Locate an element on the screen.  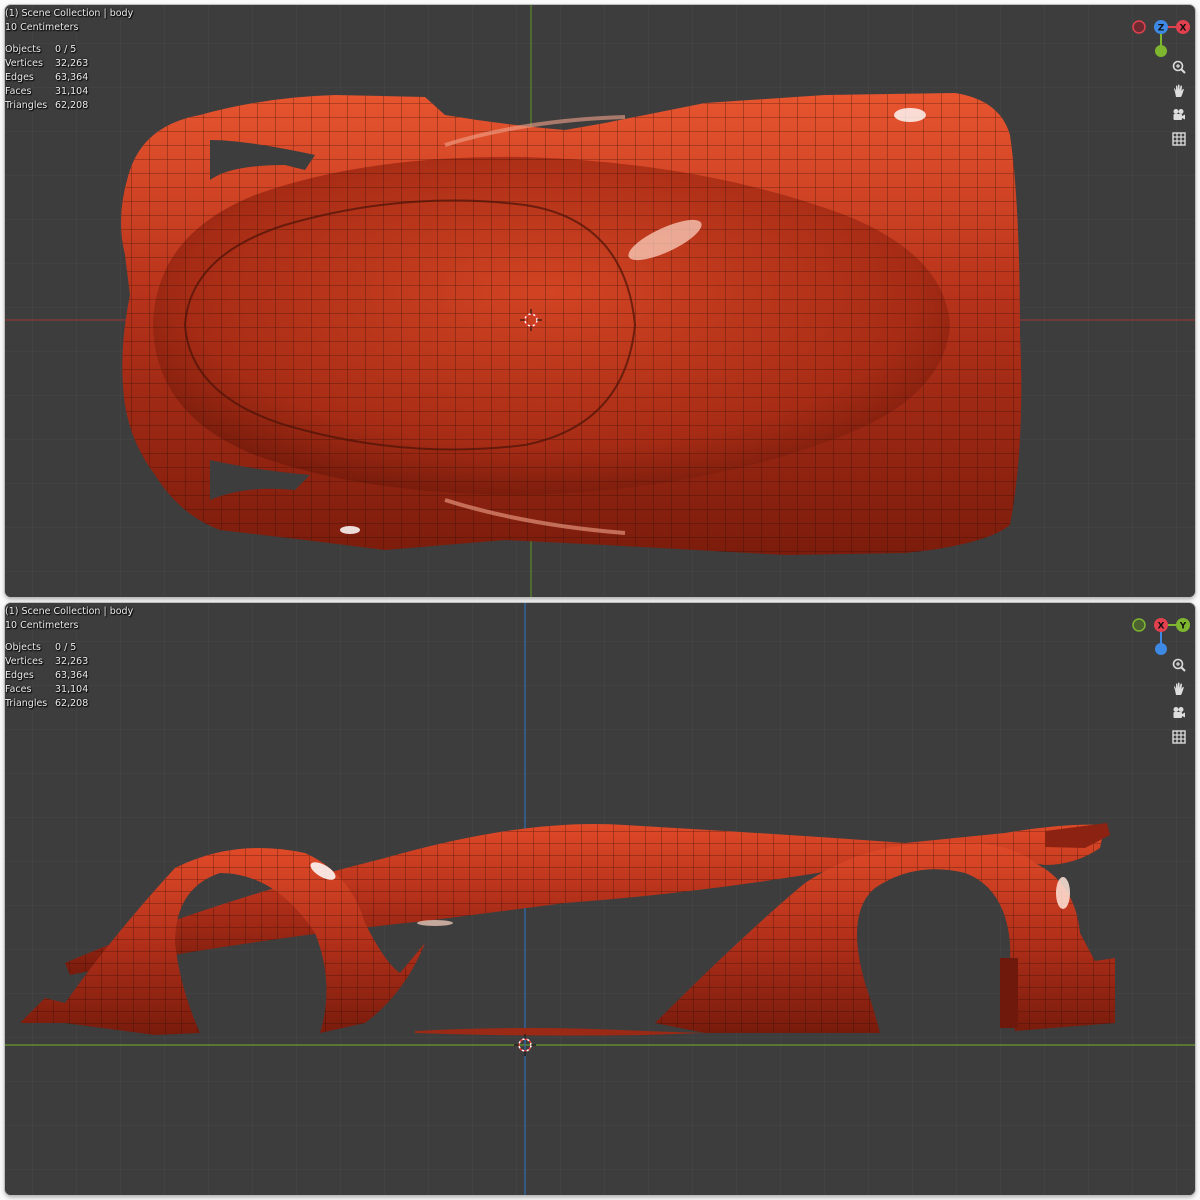
gizmo-label-center: X is located at coordinates (1161, 627).